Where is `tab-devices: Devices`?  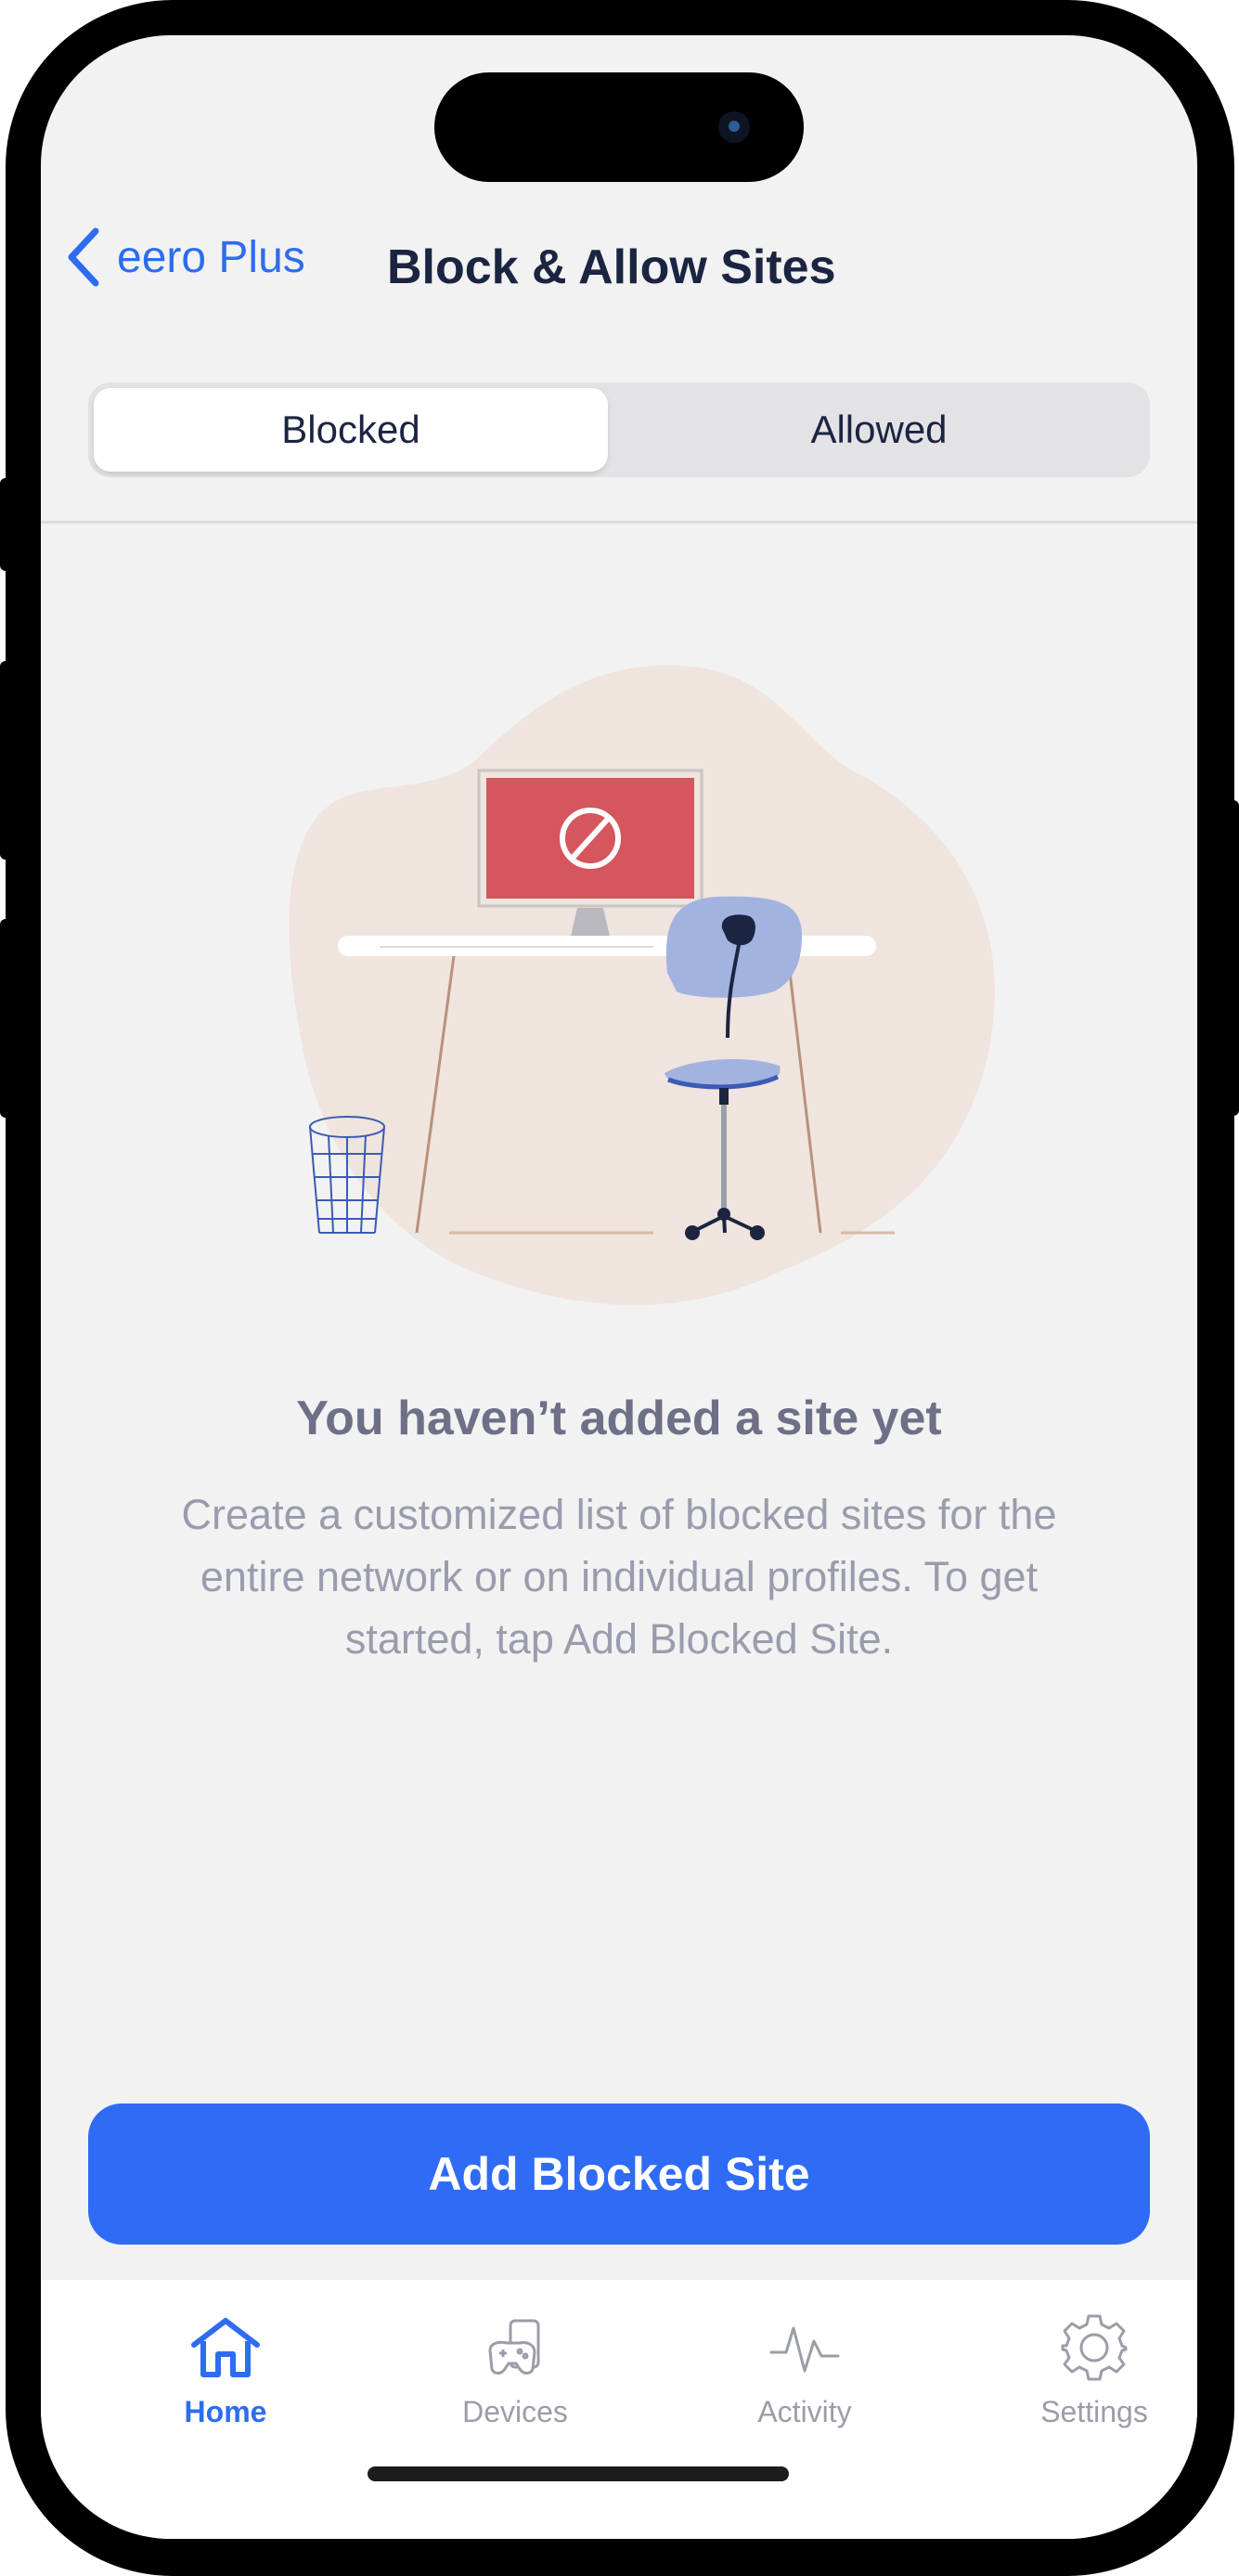 tab-devices: Devices is located at coordinates (515, 2363).